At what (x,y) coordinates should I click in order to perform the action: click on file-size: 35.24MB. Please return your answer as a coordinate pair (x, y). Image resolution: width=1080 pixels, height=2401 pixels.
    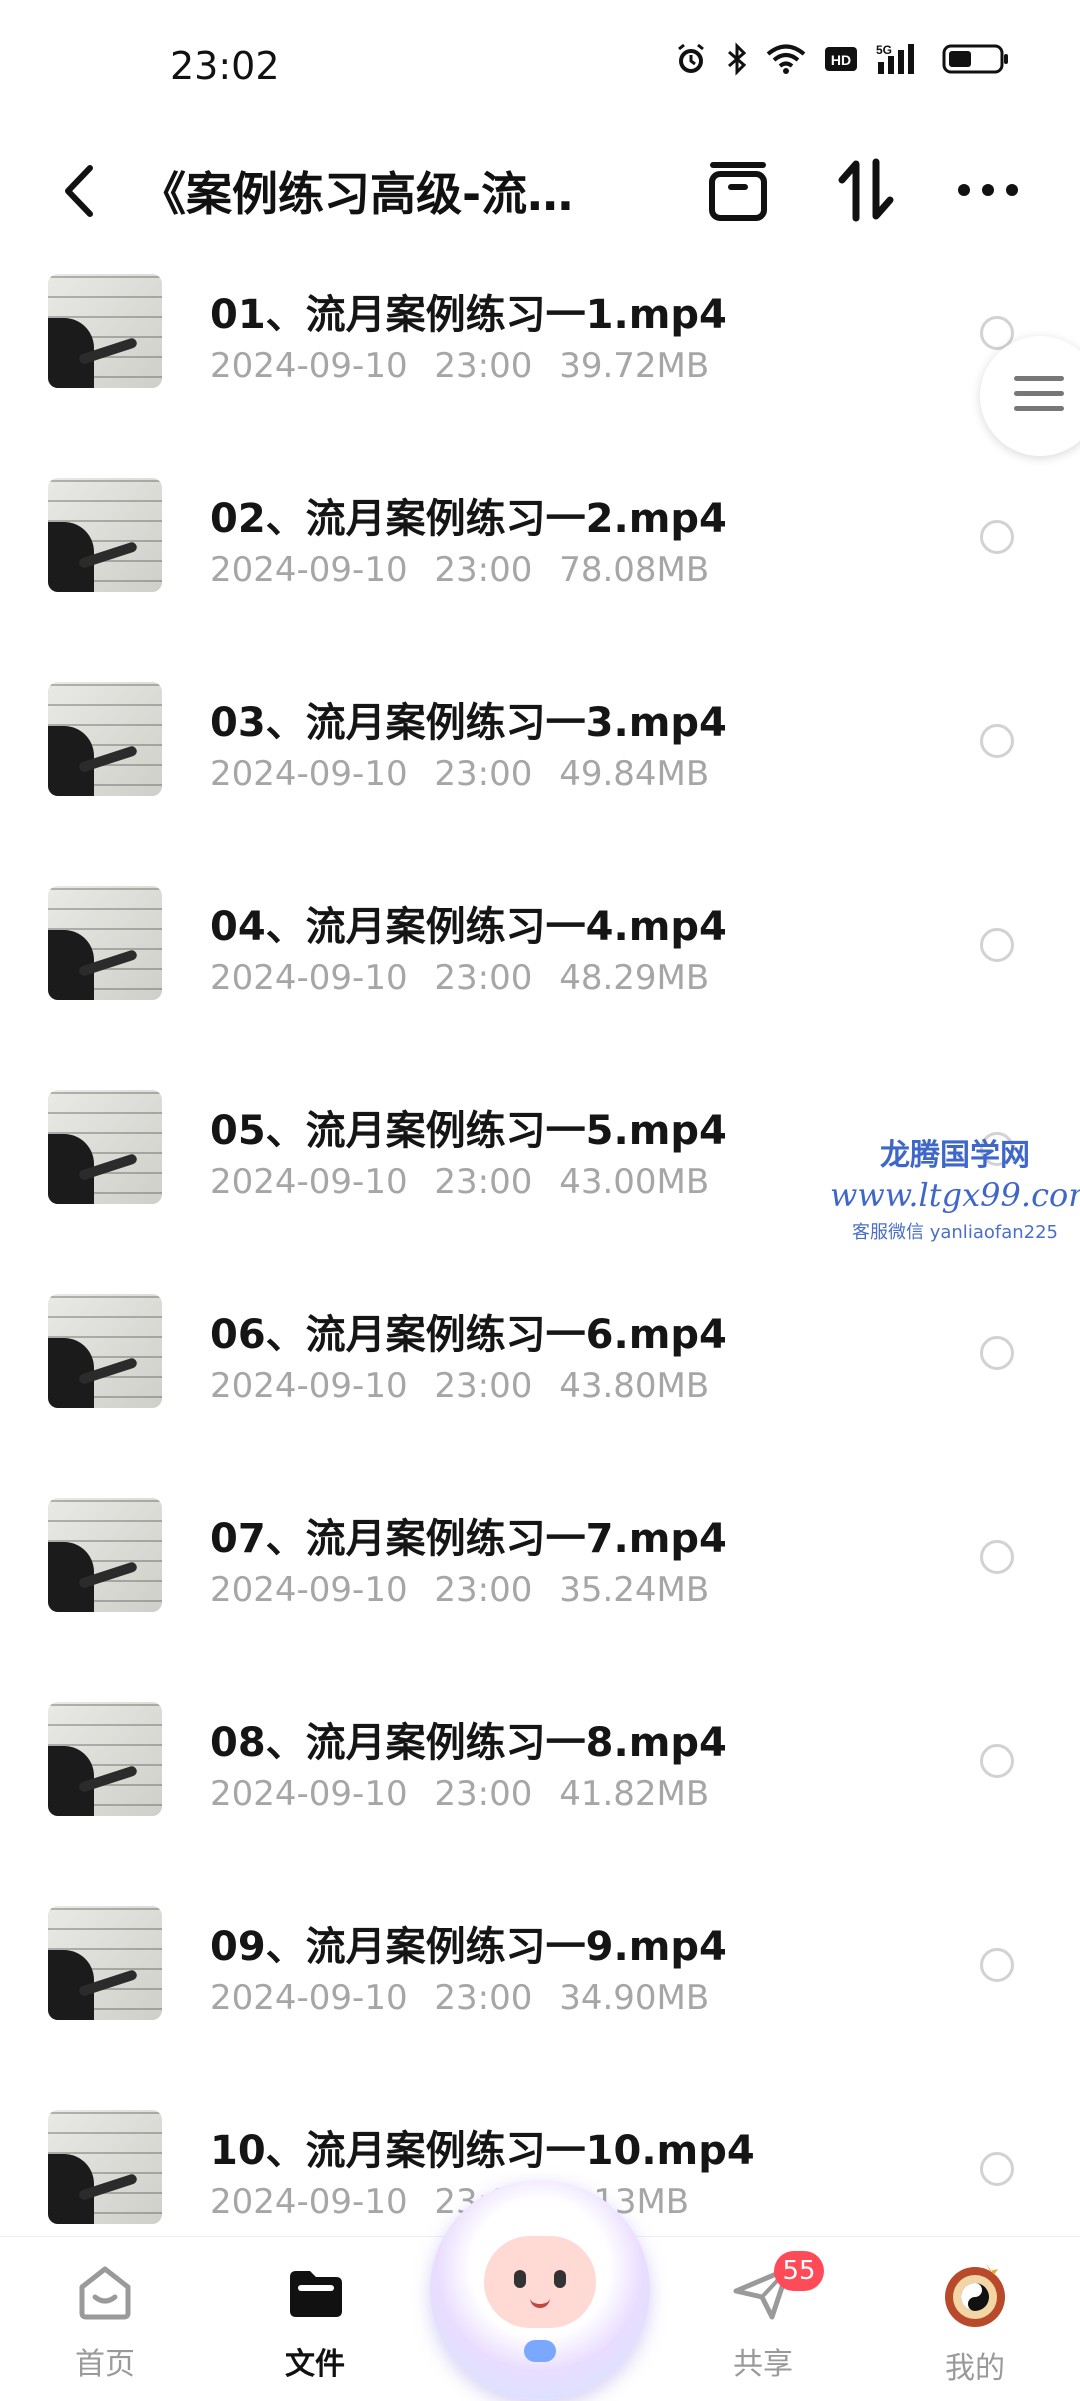
    Looking at the image, I should click on (634, 1590).